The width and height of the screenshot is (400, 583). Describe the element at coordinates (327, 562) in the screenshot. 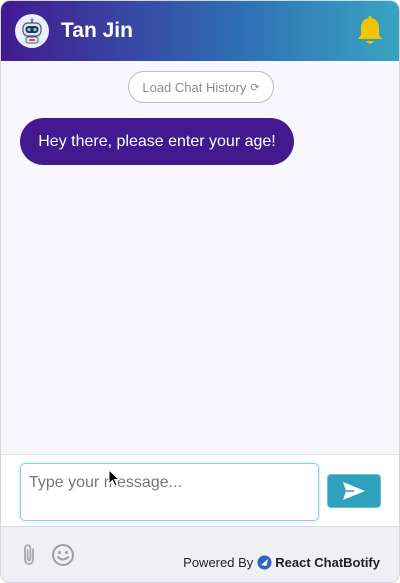

I see `chatbotify-brand-link: React ChatBotify` at that location.